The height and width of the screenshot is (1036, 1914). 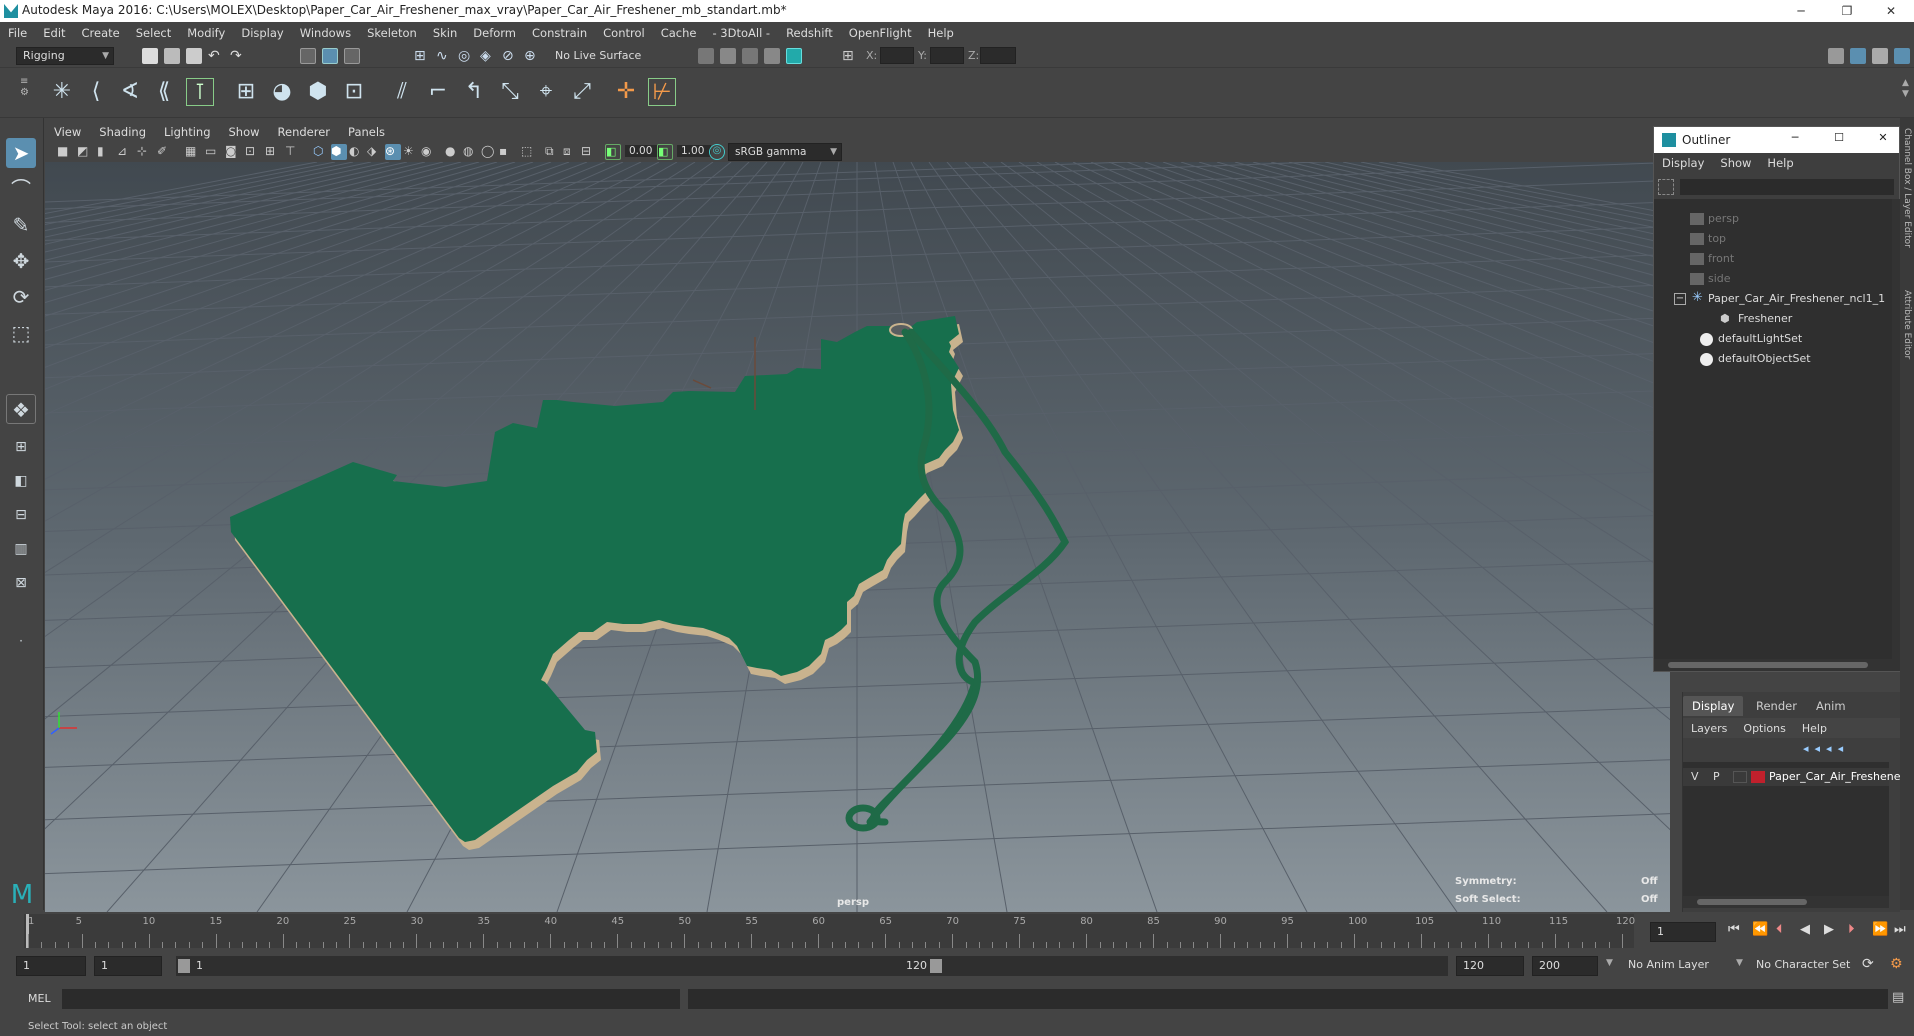 I want to click on persp-outliner-layout-icon: ◧, so click(x=21, y=481).